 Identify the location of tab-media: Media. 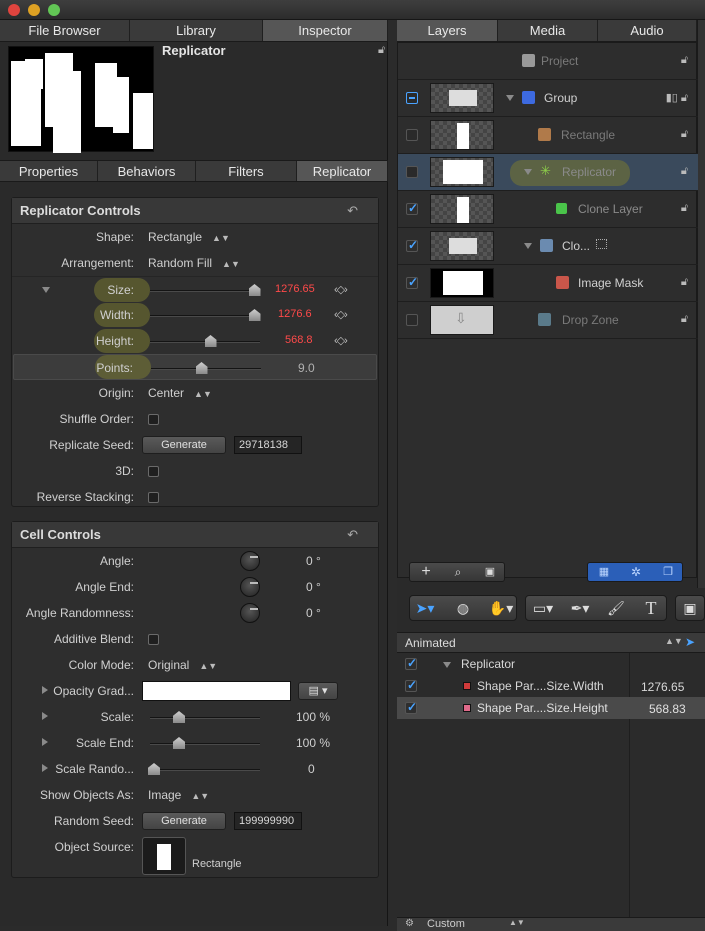
(548, 30).